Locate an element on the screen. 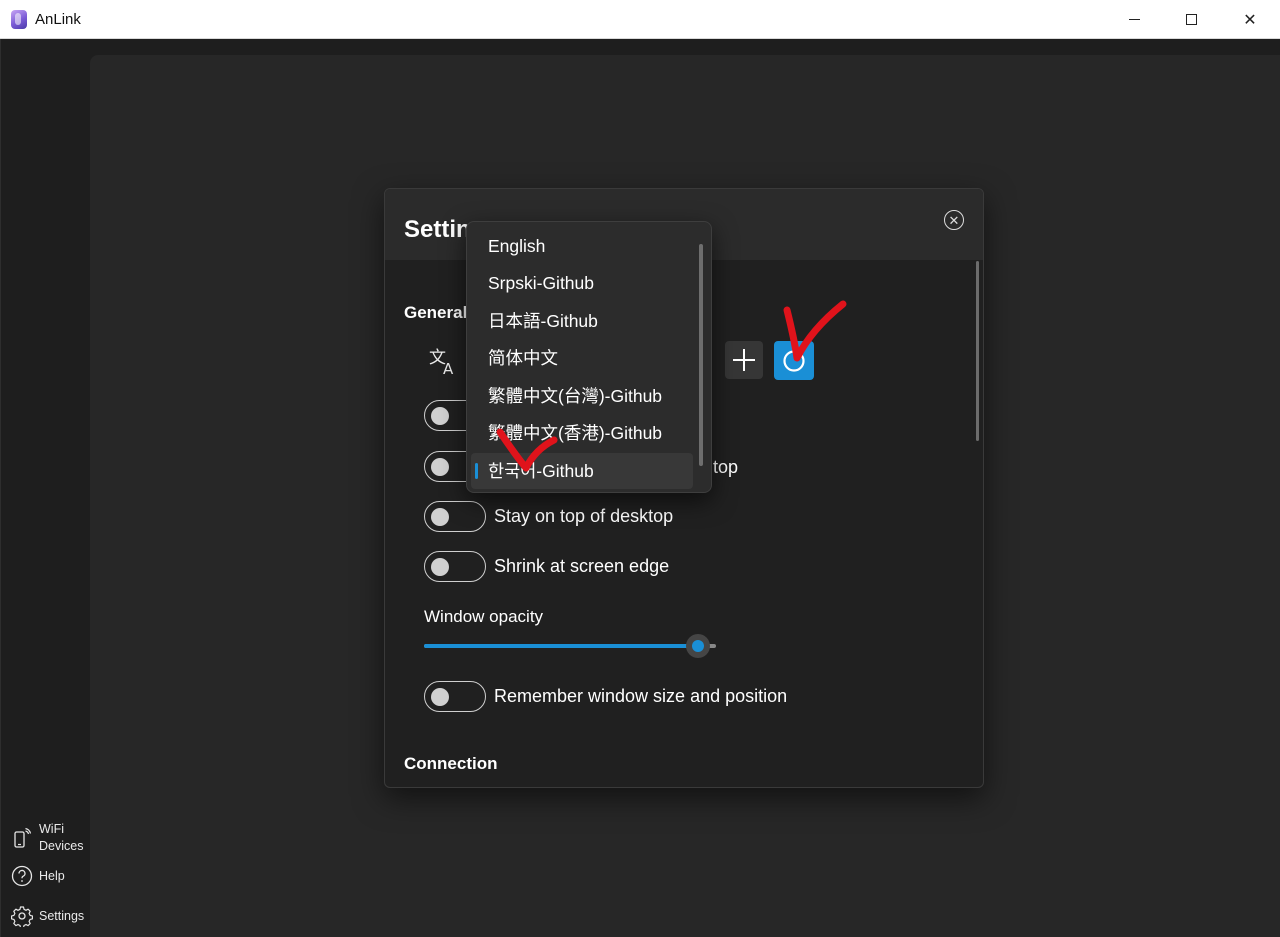 The image size is (1280, 937). nav-label-devices: Devices is located at coordinates (61, 846).